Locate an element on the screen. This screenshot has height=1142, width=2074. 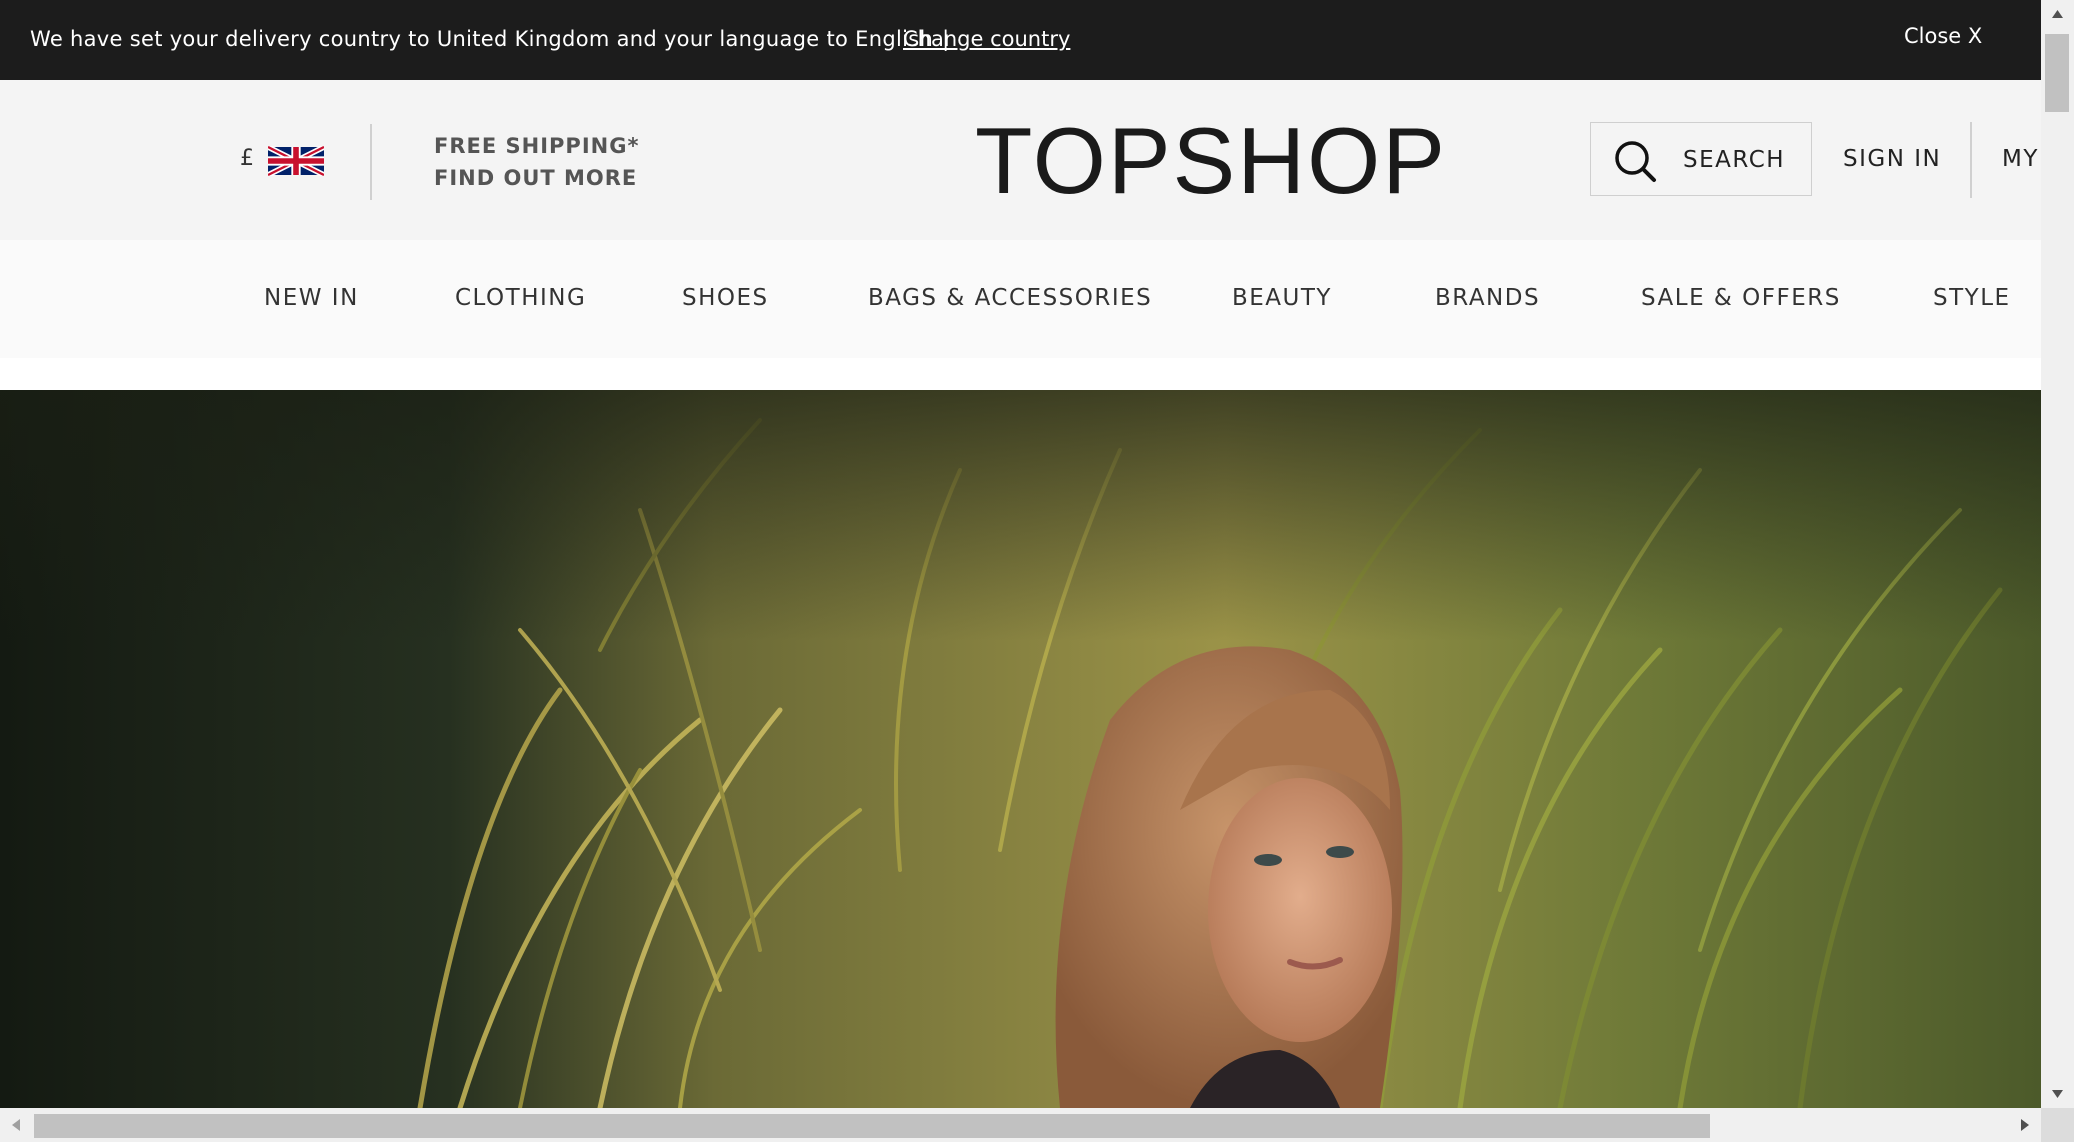
nav-item-clothing: CLOTHING is located at coordinates (520, 298).